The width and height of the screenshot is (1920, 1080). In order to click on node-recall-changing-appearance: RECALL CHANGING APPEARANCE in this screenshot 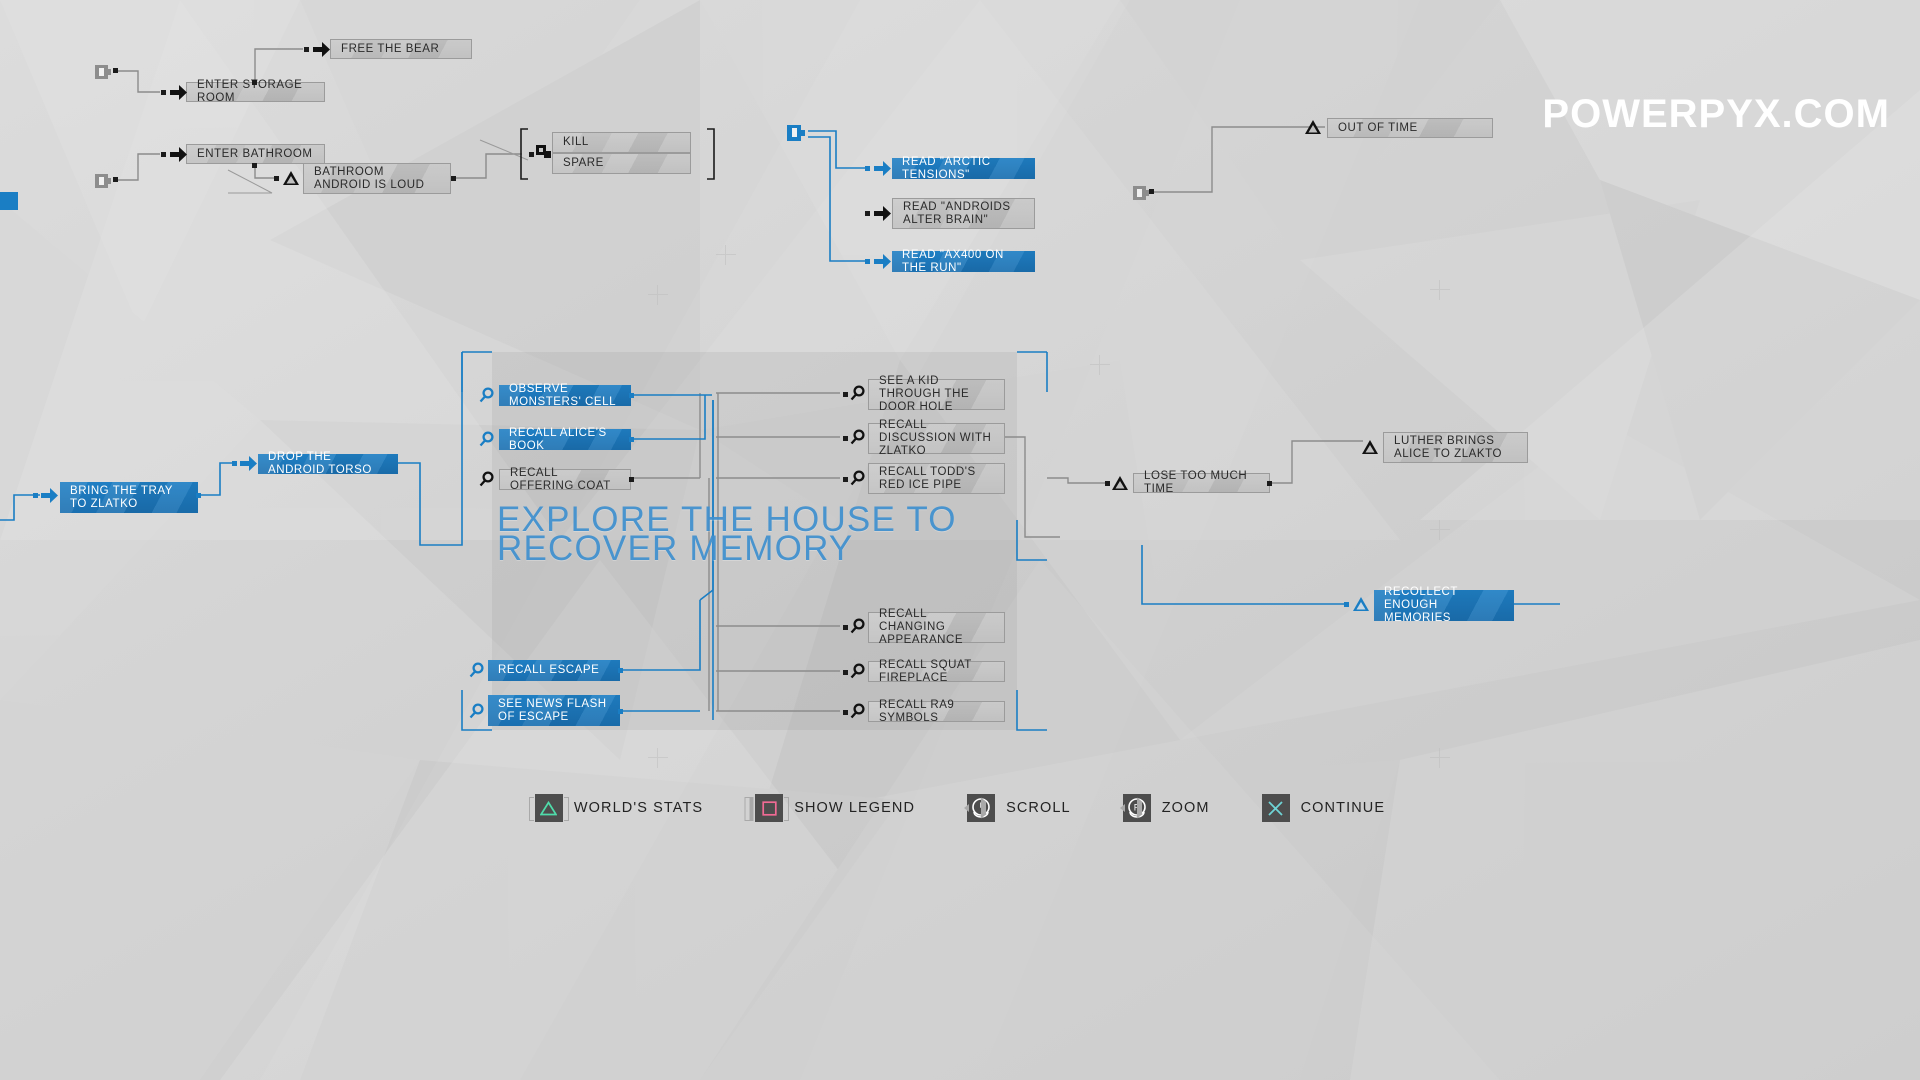, I will do `click(936, 627)`.